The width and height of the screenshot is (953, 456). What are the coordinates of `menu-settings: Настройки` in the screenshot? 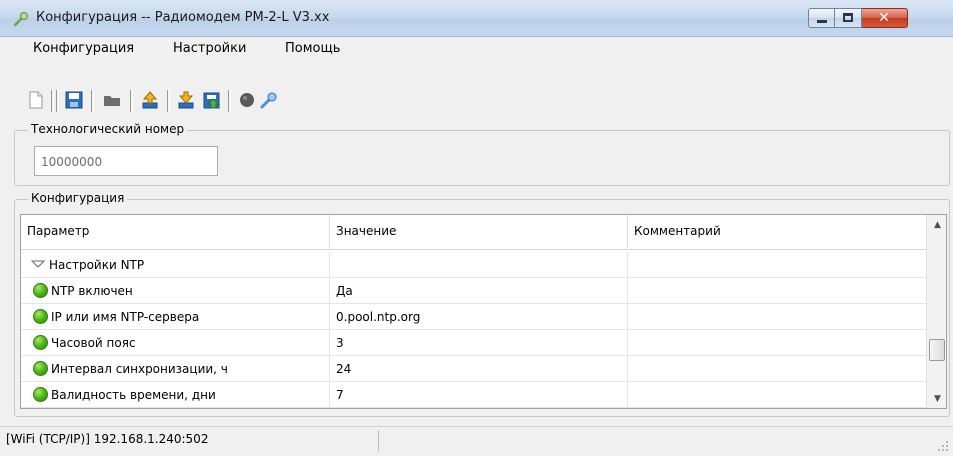 It's located at (209, 48).